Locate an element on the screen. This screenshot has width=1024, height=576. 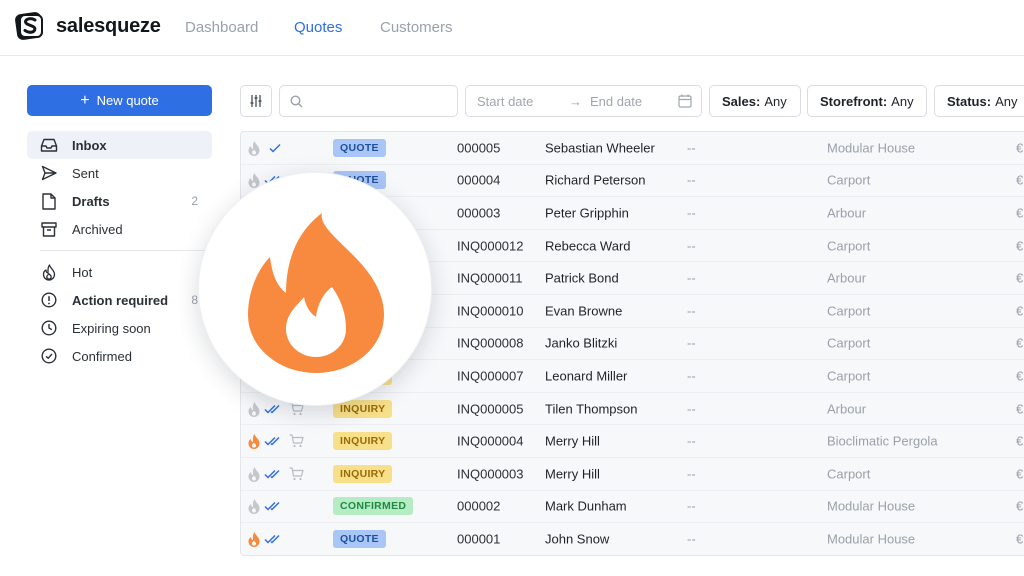
logo-icon is located at coordinates (30, 26).